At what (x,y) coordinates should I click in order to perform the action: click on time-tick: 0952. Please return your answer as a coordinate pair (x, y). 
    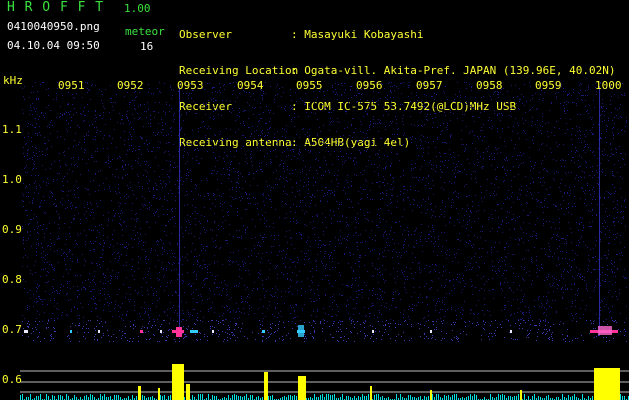
    Looking at the image, I should click on (130, 85).